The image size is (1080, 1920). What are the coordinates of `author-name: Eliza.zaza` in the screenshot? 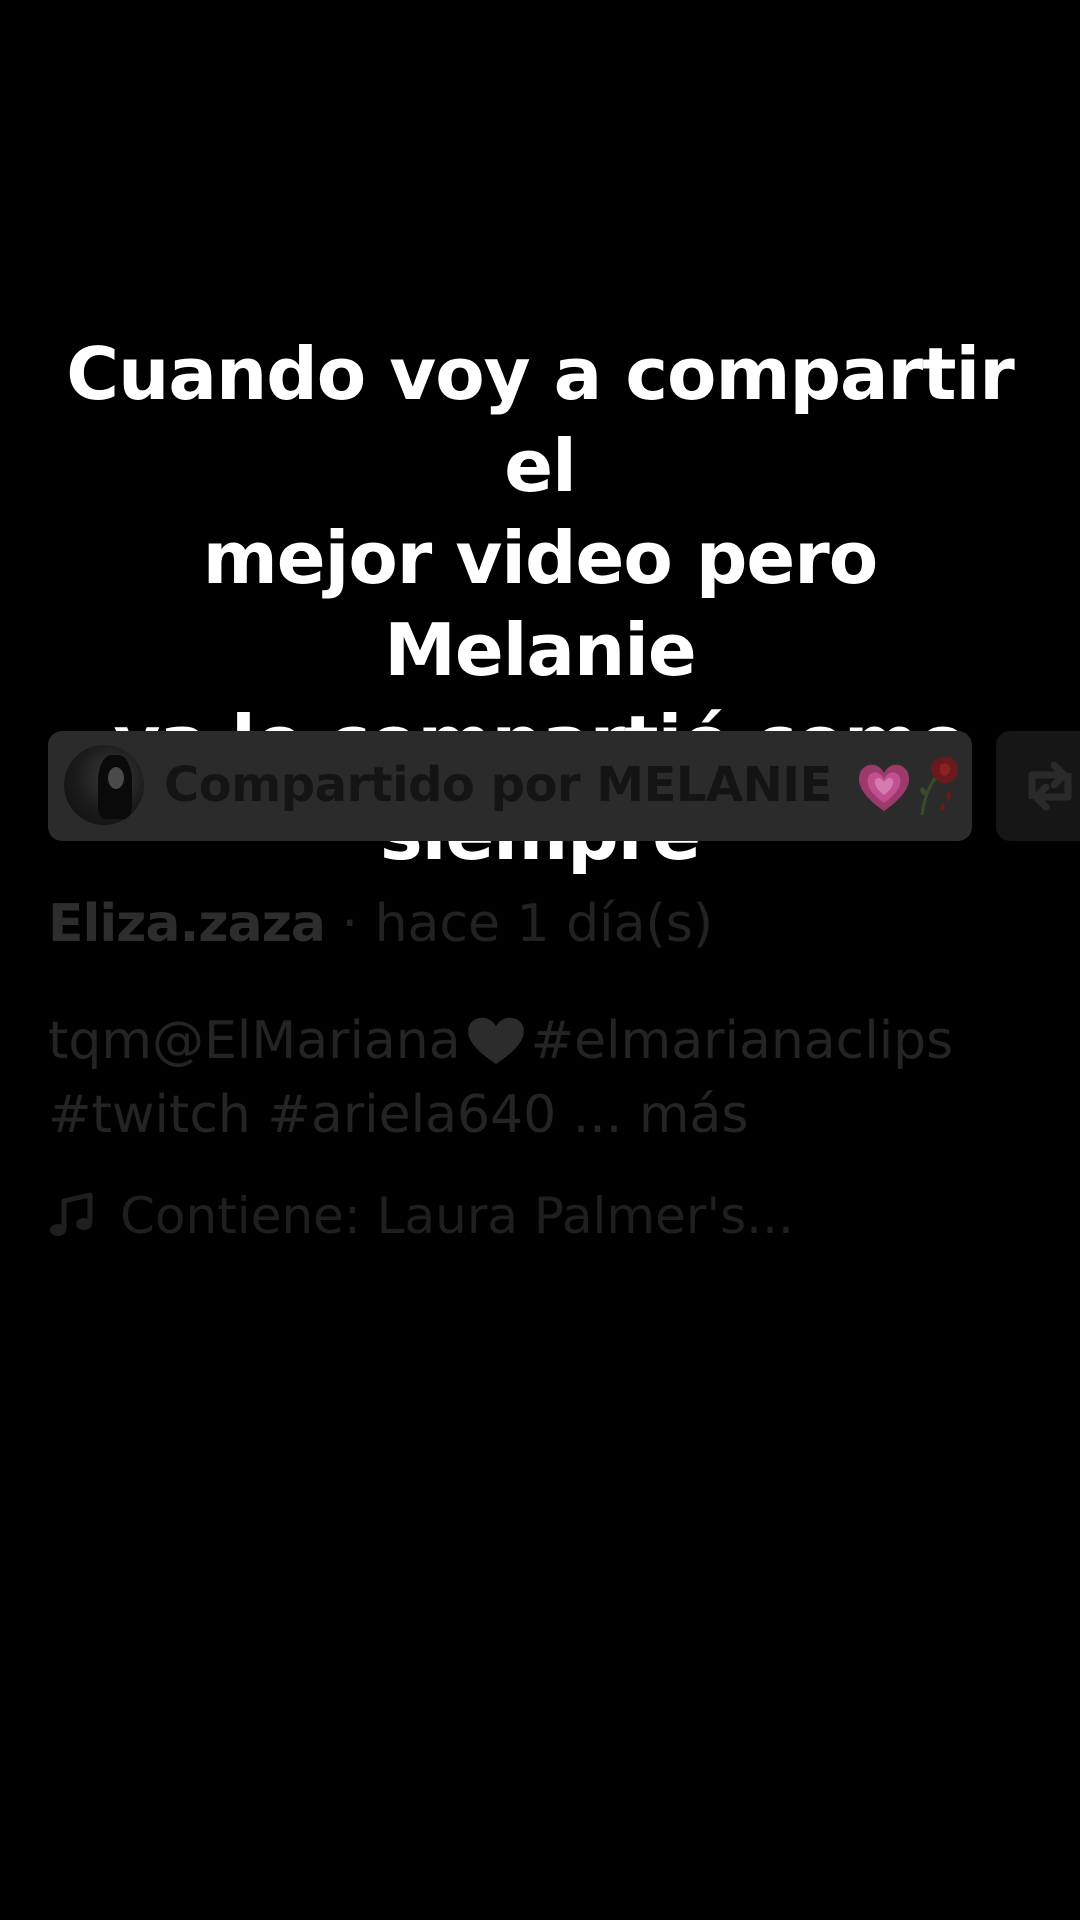 It's located at (187, 924).